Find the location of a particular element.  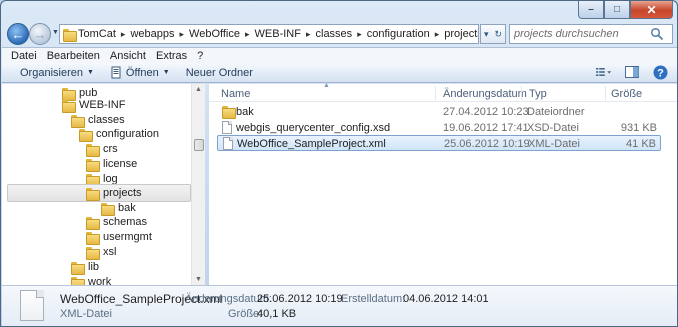

forward-button: → is located at coordinates (40, 34).